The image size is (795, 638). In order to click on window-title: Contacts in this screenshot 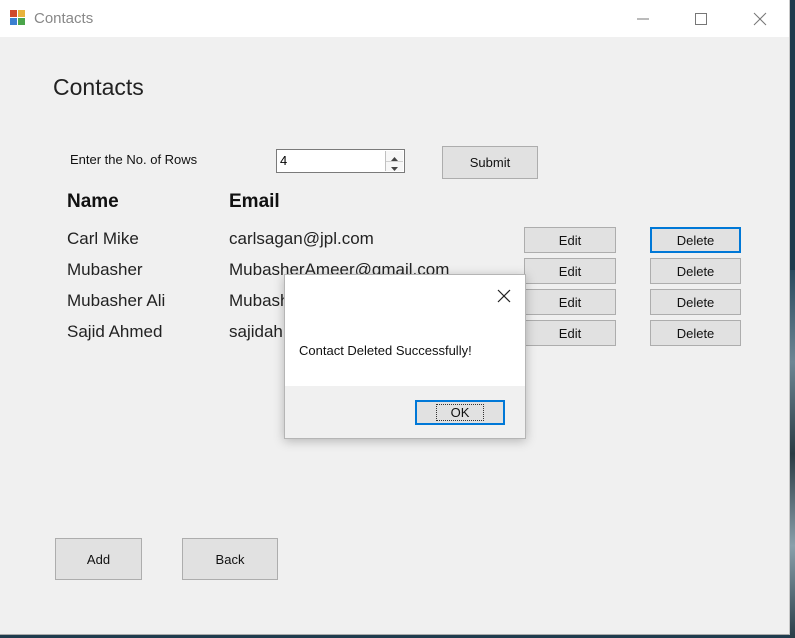, I will do `click(64, 18)`.